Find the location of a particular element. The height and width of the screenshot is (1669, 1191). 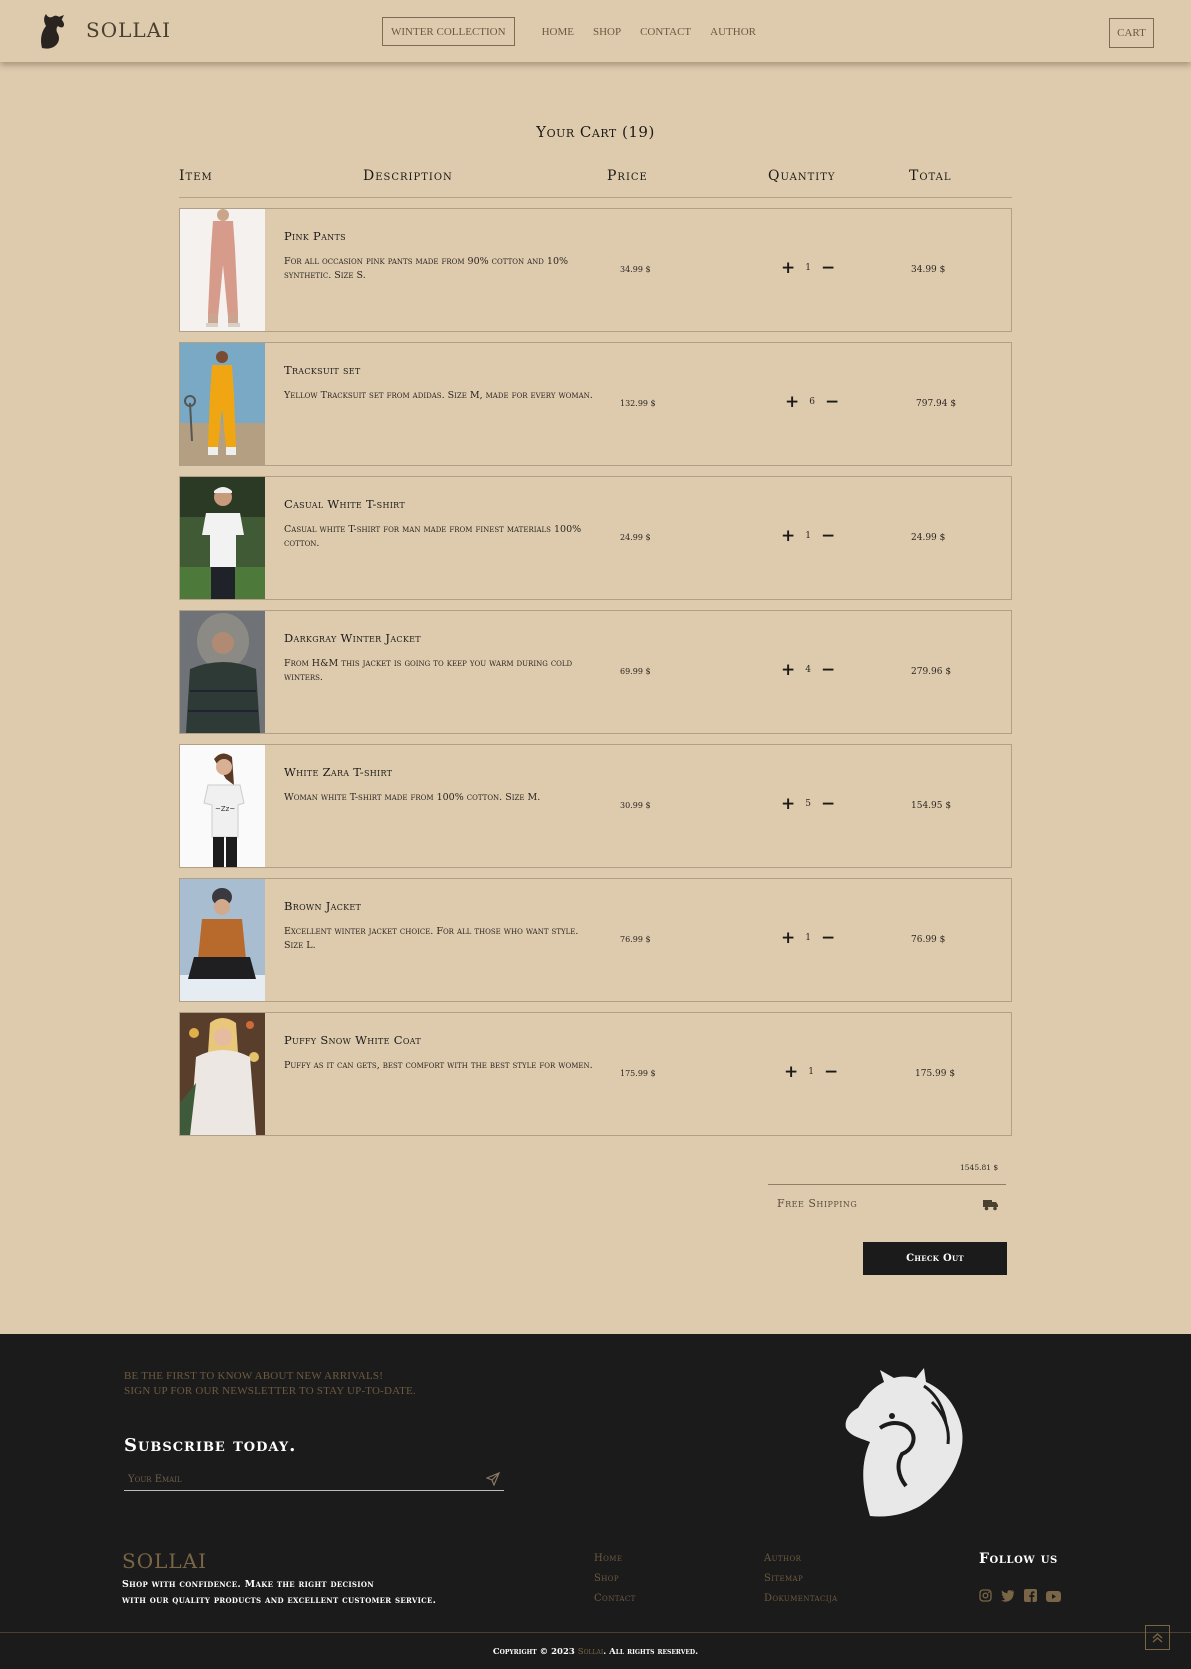

footer-link-dokumentacija: Dokumentacija is located at coordinates (801, 1598).